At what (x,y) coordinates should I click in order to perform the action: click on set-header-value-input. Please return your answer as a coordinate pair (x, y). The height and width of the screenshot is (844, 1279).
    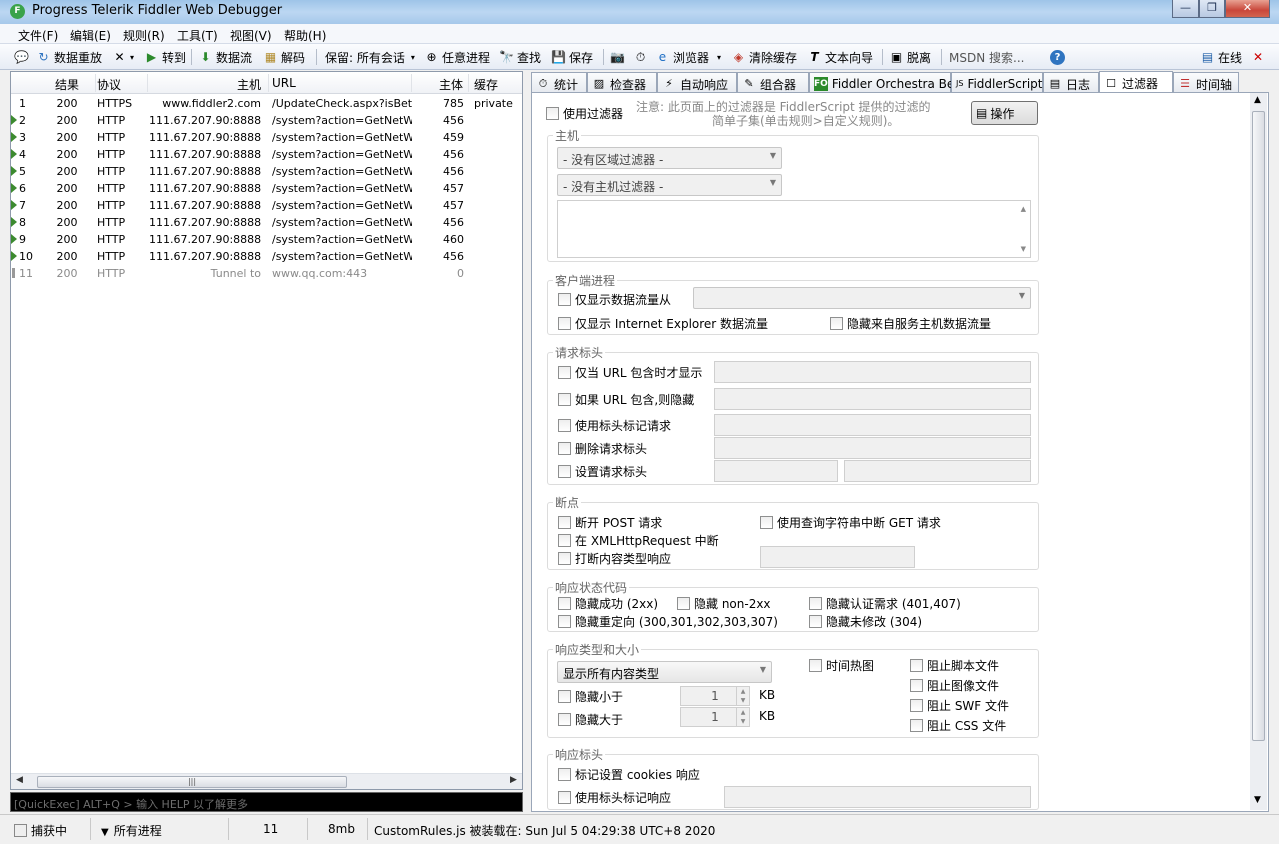
    Looking at the image, I should click on (937, 471).